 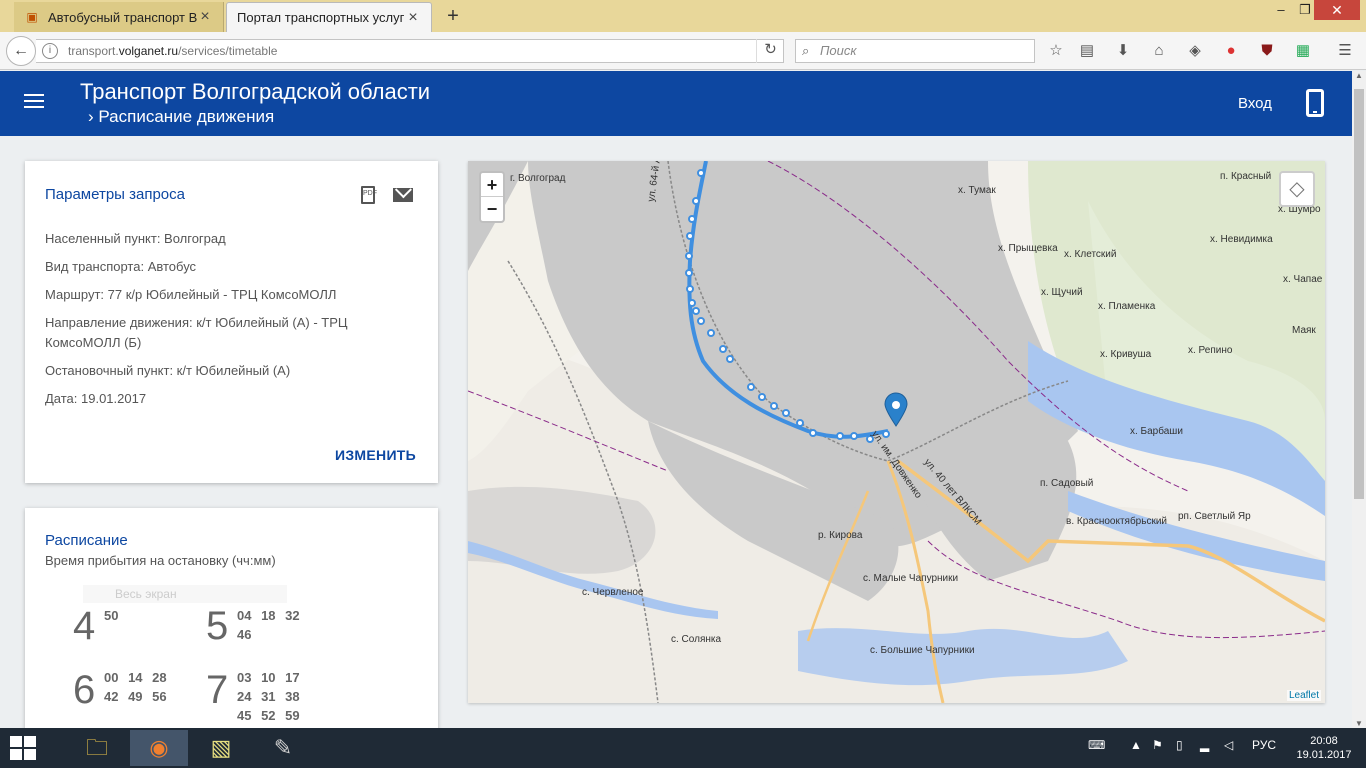 I want to click on app-icon: ▧, so click(x=221, y=748).